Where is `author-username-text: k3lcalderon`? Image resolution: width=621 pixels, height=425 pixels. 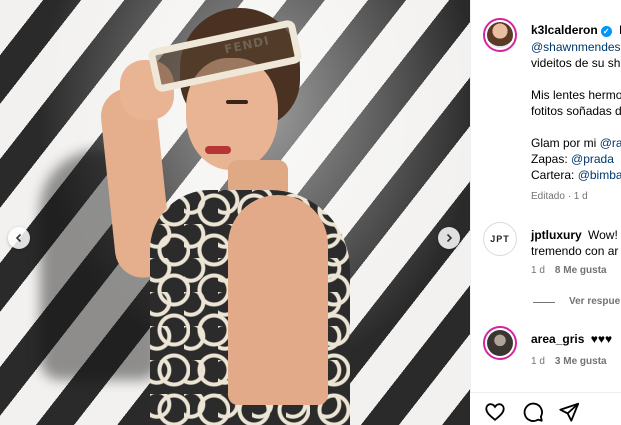 author-username-text: k3lcalderon is located at coordinates (564, 30).